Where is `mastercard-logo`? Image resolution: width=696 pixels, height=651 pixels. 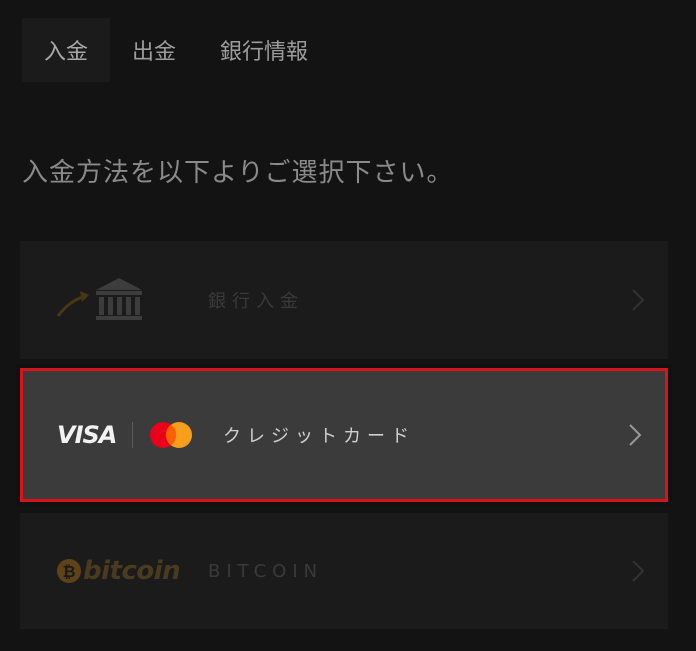 mastercard-logo is located at coordinates (171, 435).